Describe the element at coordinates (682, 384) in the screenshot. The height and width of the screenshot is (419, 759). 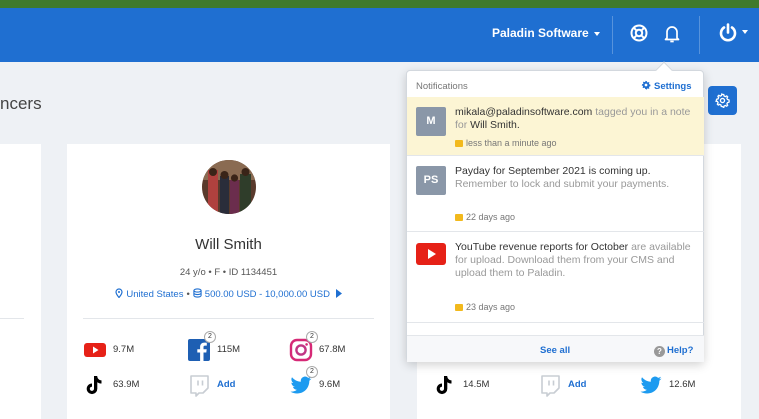
I see `stat-value: 12.6M` at that location.